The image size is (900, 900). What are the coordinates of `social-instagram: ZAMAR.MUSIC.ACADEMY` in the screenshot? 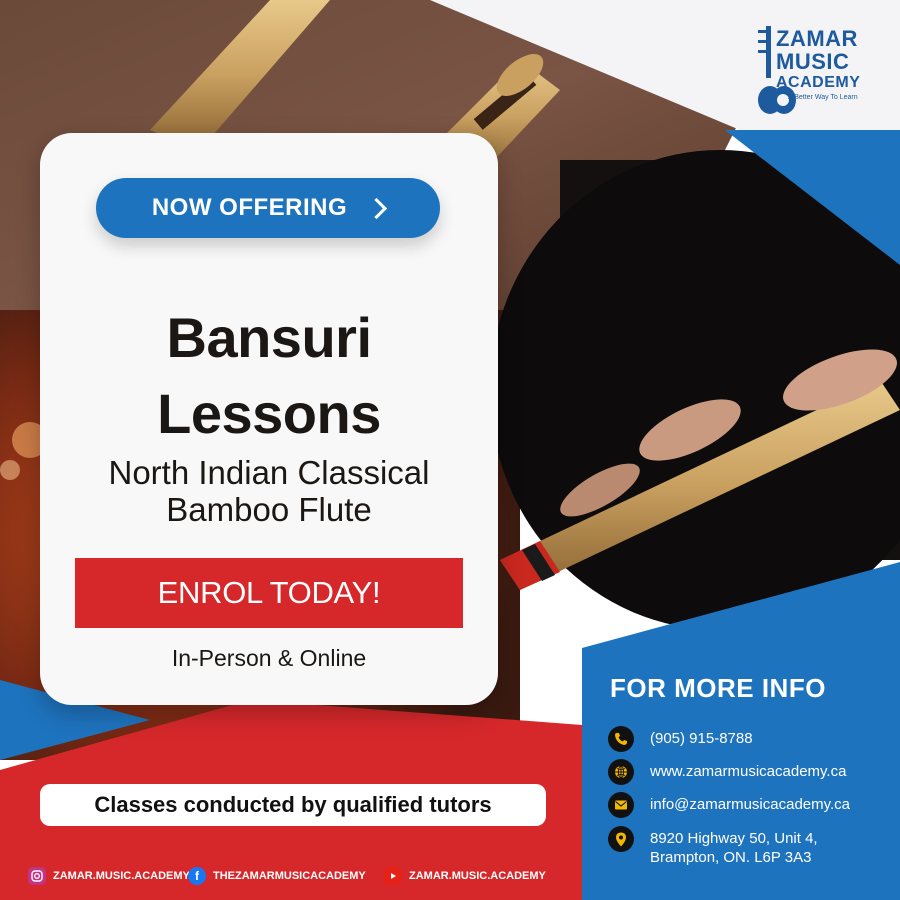 It's located at (109, 876).